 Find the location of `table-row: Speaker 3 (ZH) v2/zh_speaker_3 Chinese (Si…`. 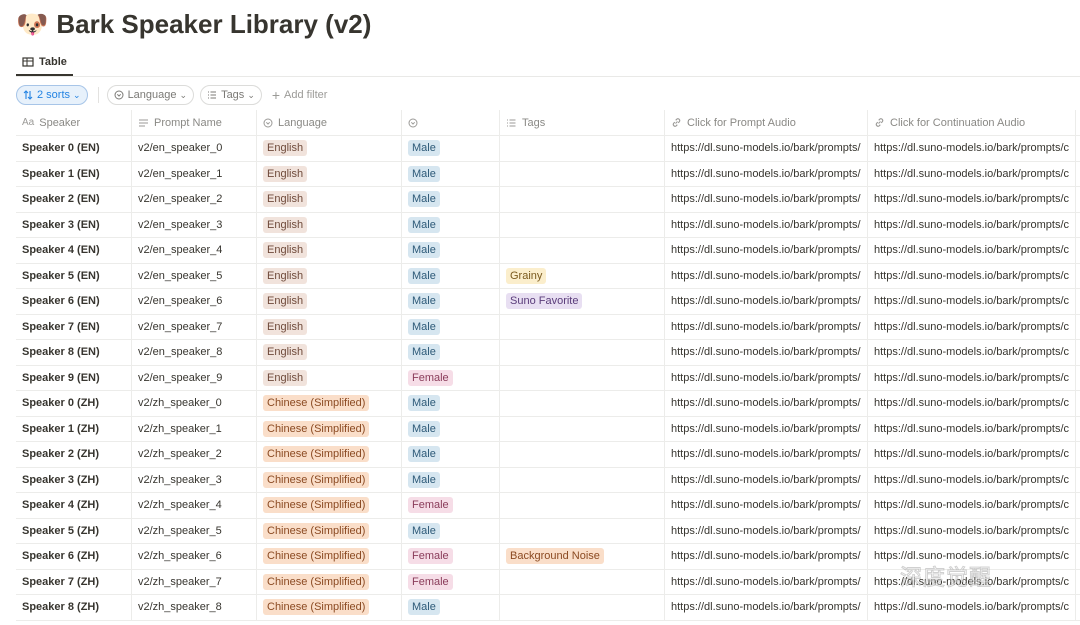

table-row: Speaker 3 (ZH) v2/zh_speaker_3 Chinese (Si… is located at coordinates (548, 480).